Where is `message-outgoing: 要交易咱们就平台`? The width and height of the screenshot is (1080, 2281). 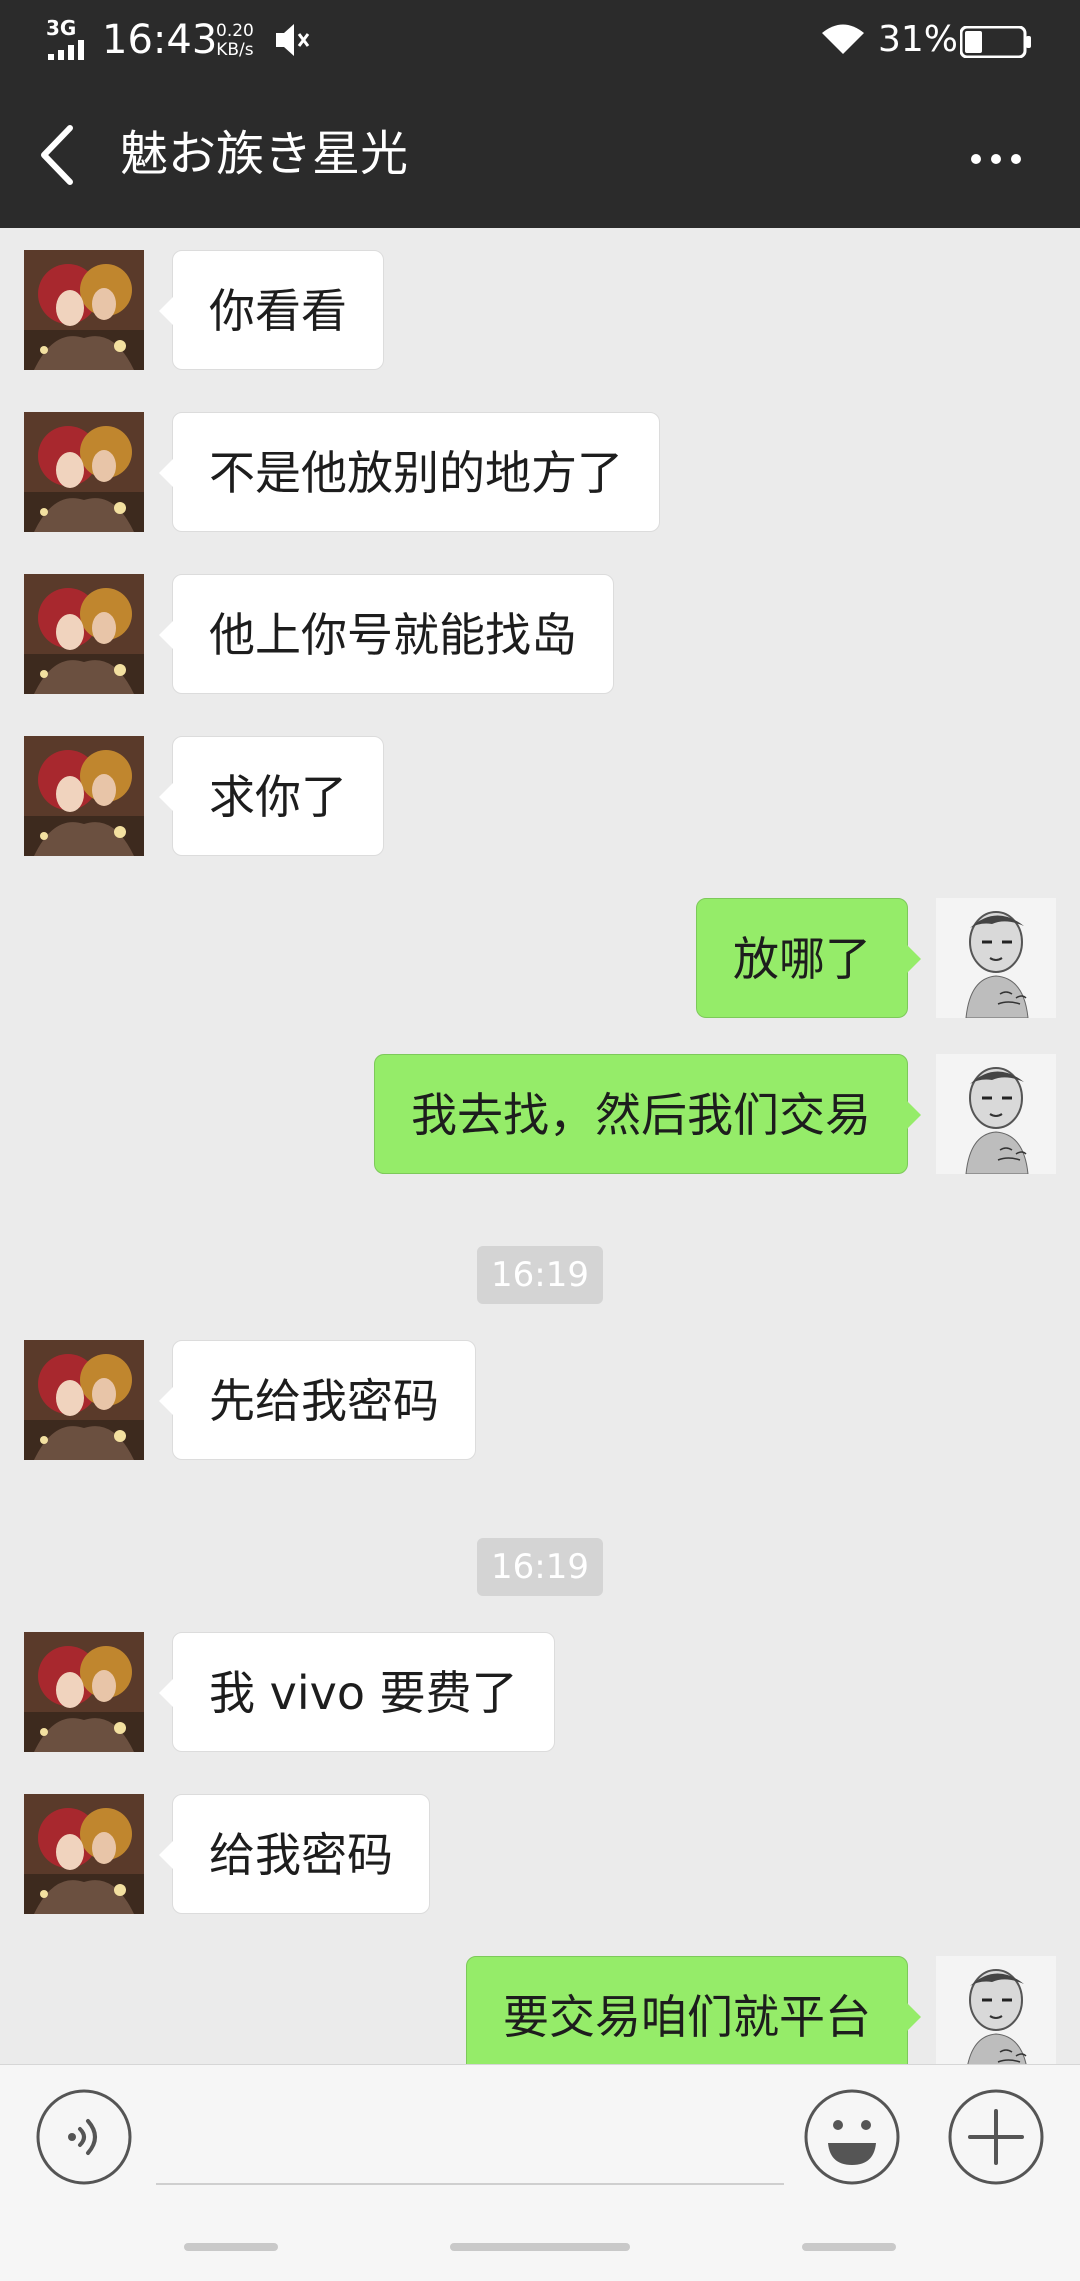 message-outgoing: 要交易咱们就平台 is located at coordinates (540, 2010).